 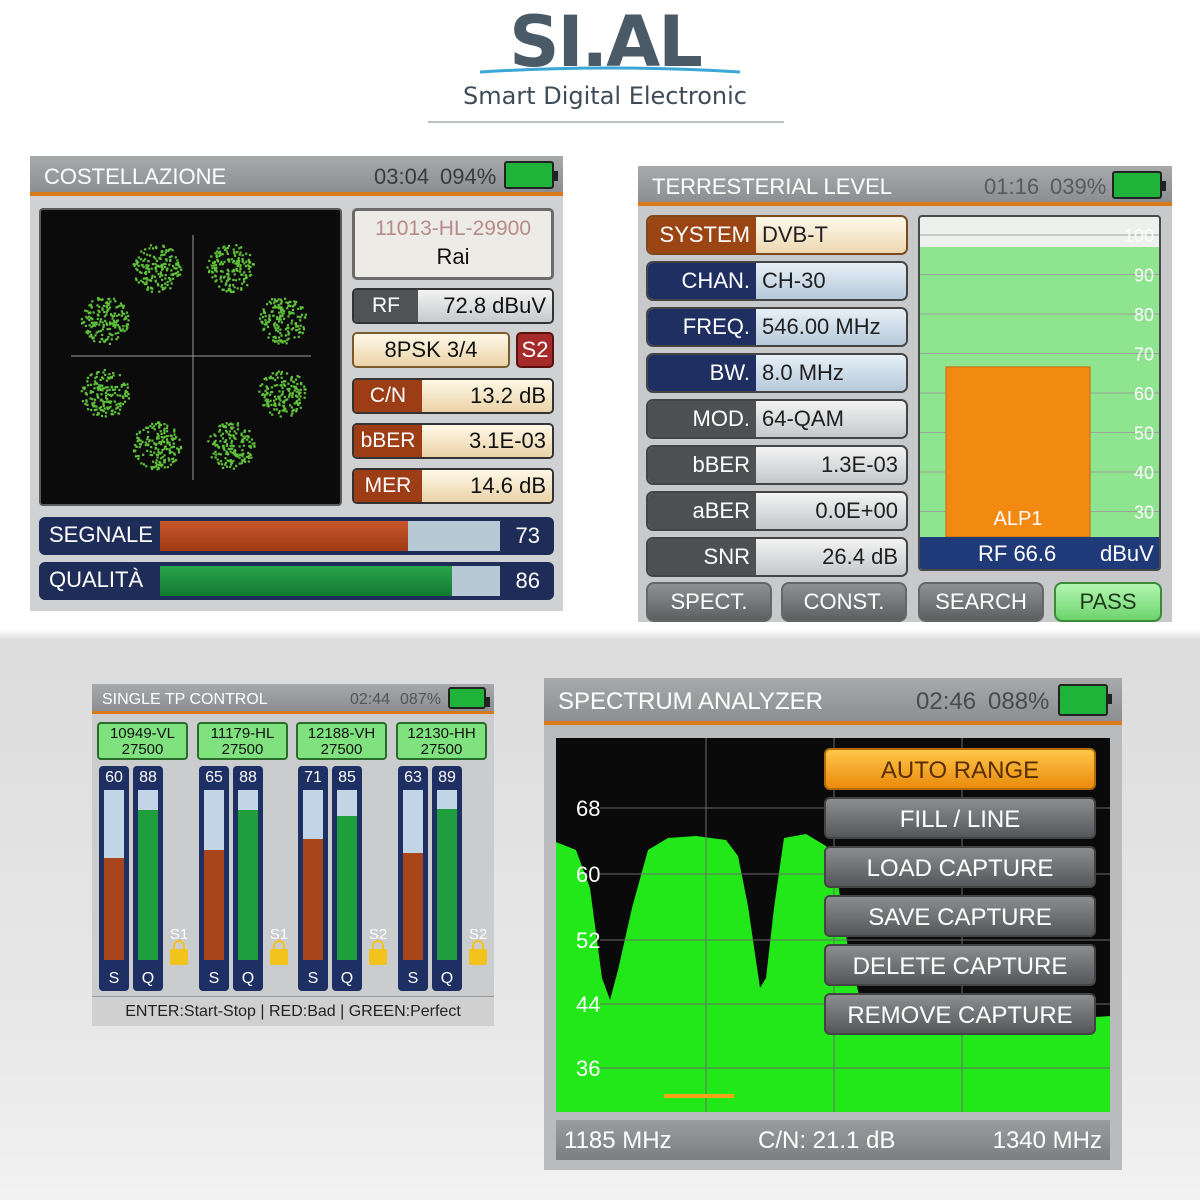 I want to click on level-tick-label: 70, so click(x=1144, y=355).